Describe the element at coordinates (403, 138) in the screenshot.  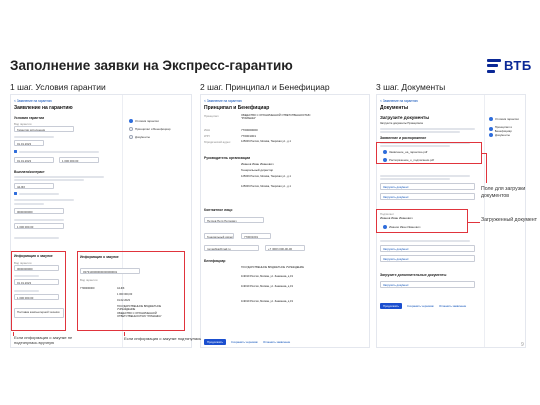
I see `doc-section: Заявление и распоряжение` at that location.